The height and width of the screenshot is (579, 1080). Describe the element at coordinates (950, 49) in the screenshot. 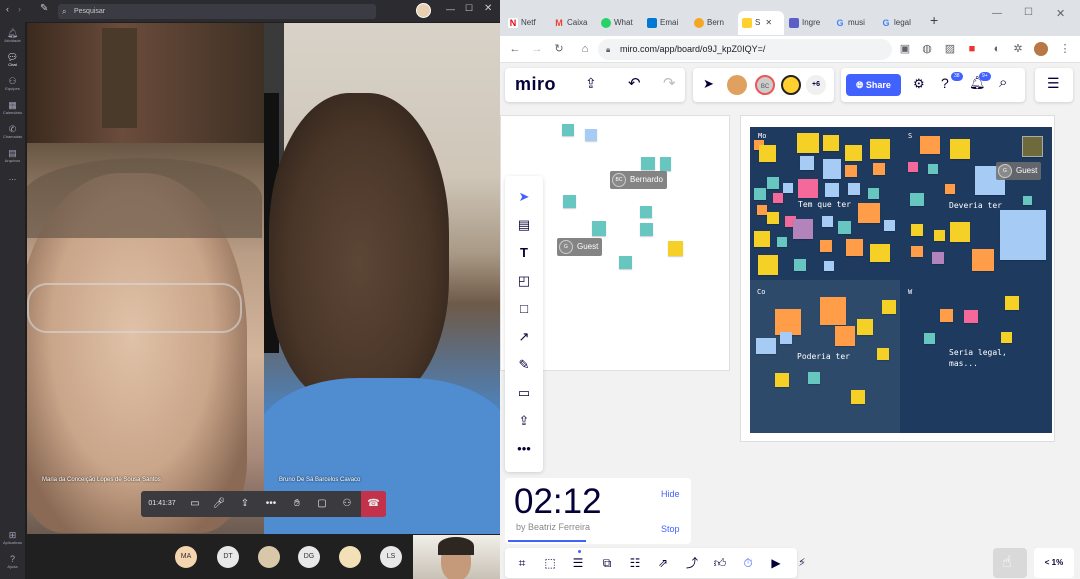

I see `extension-icon: ▨` at that location.